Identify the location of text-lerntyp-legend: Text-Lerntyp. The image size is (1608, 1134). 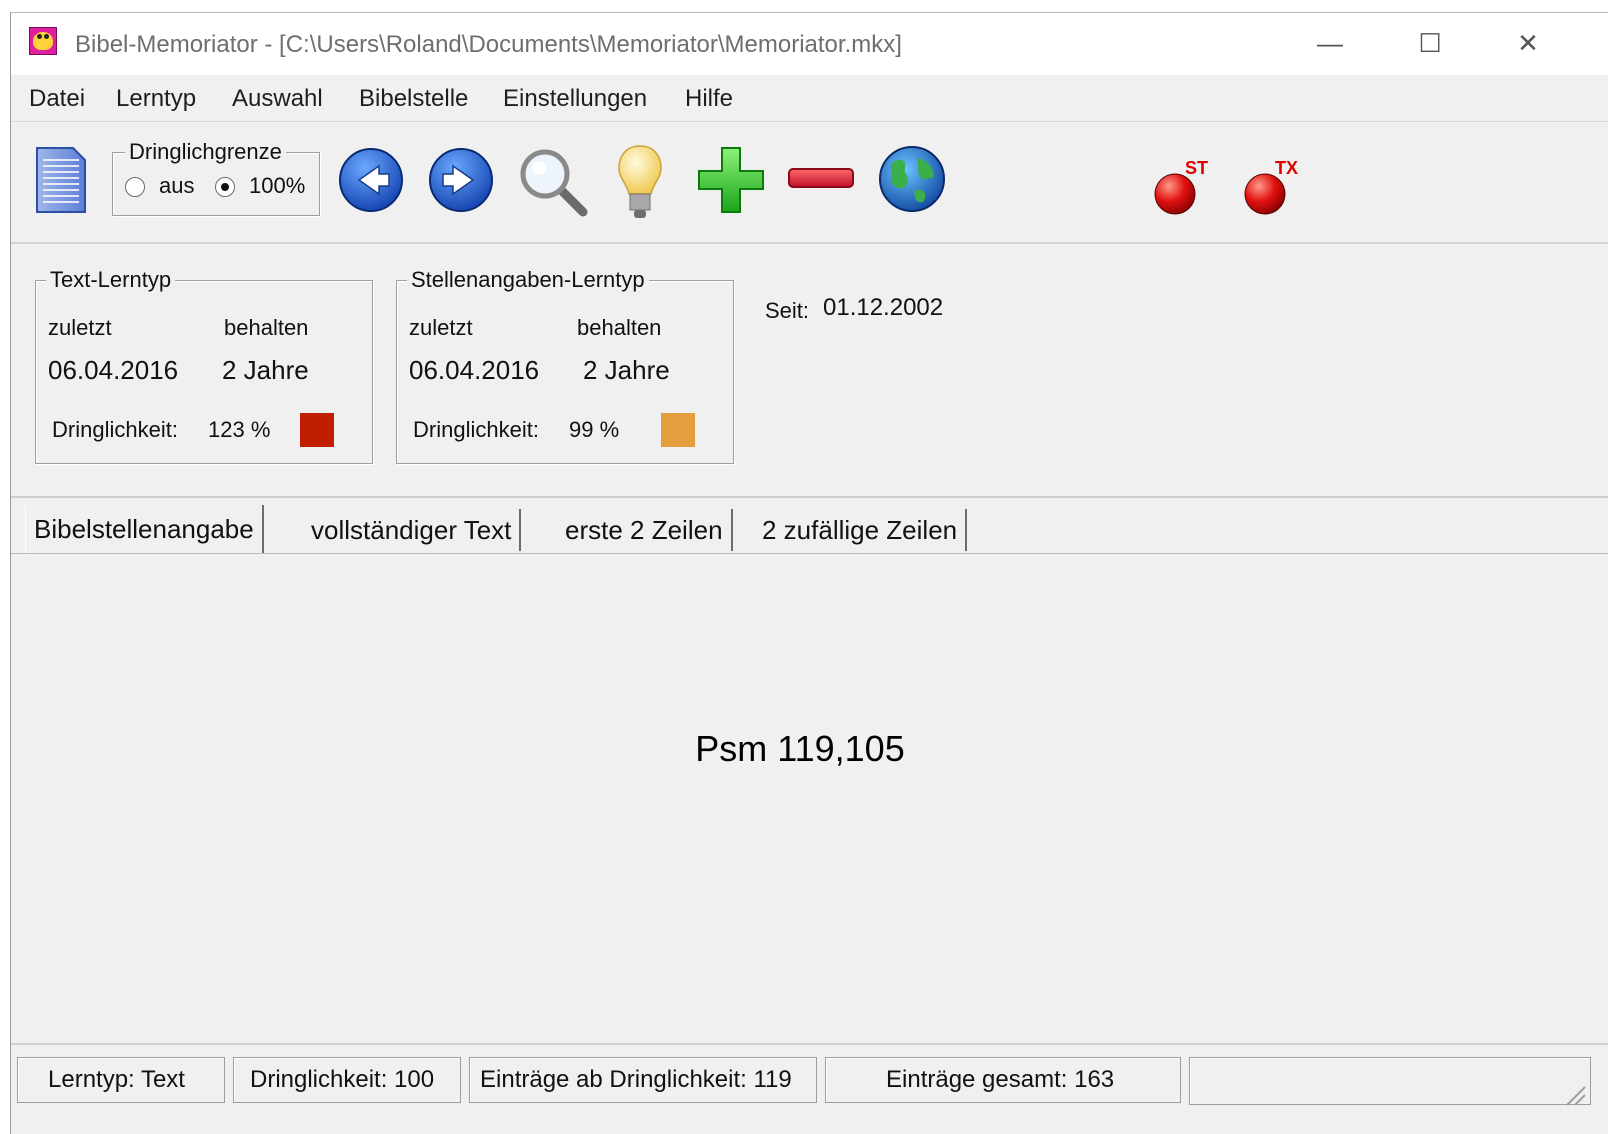
(111, 280).